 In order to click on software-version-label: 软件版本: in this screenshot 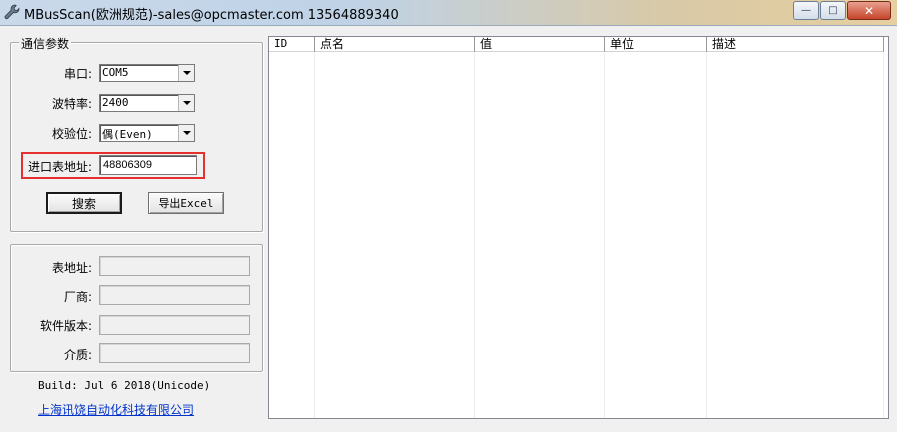, I will do `click(65, 326)`.